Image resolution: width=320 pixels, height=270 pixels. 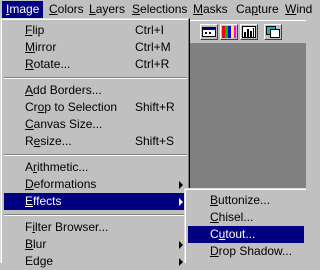 I want to click on image-window-icon, so click(x=209, y=32).